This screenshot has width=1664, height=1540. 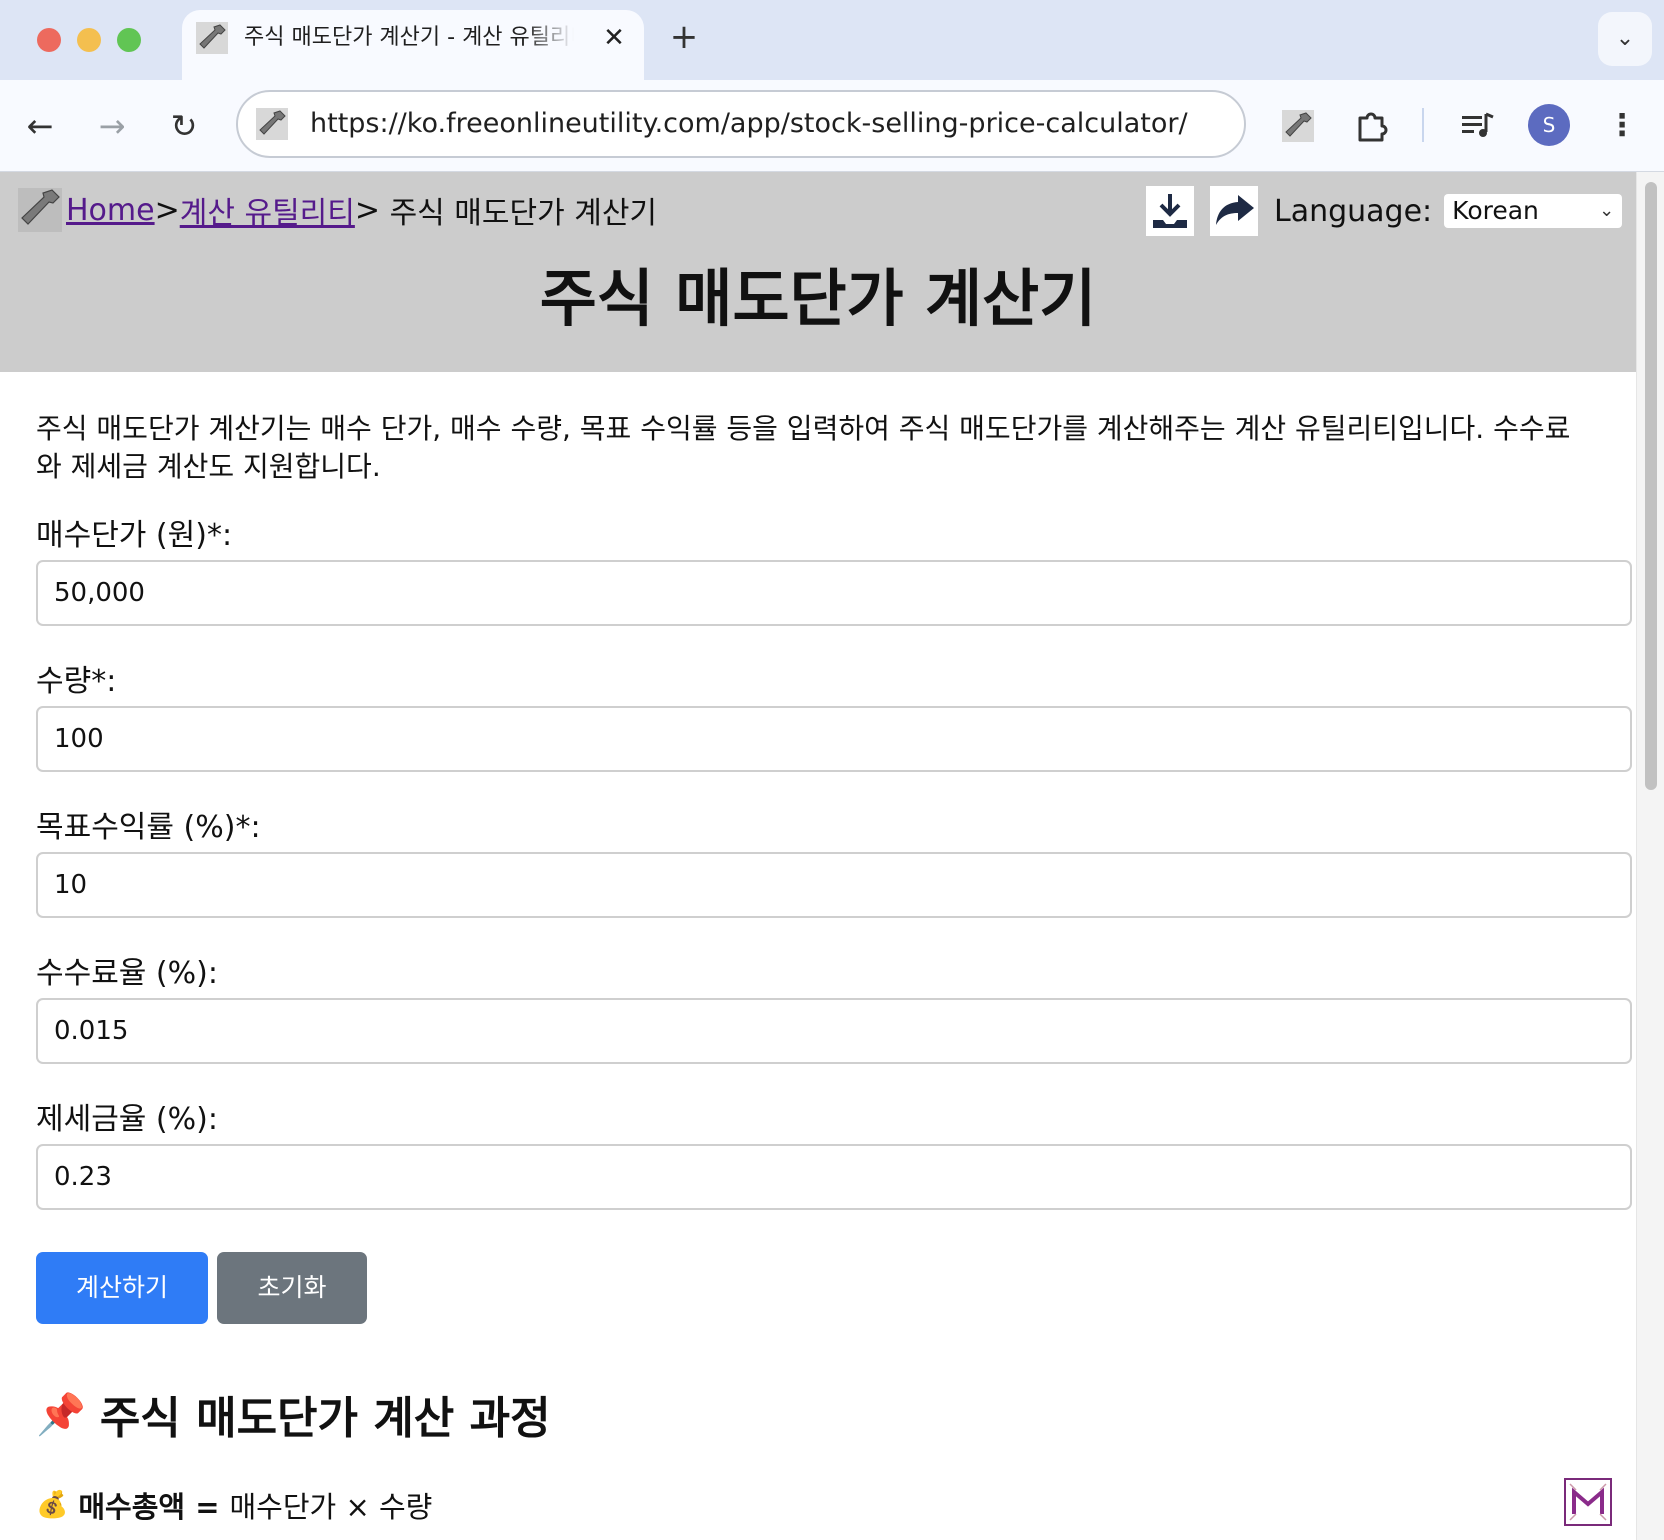 I want to click on media-controls-icon, so click(x=1478, y=126).